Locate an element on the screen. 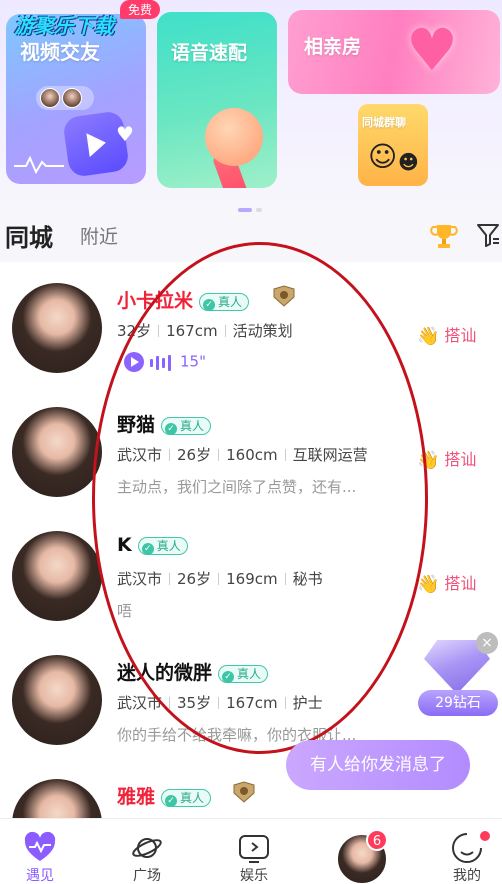 This screenshot has width=502, height=884. nav-label: 娱乐 is located at coordinates (254, 876).